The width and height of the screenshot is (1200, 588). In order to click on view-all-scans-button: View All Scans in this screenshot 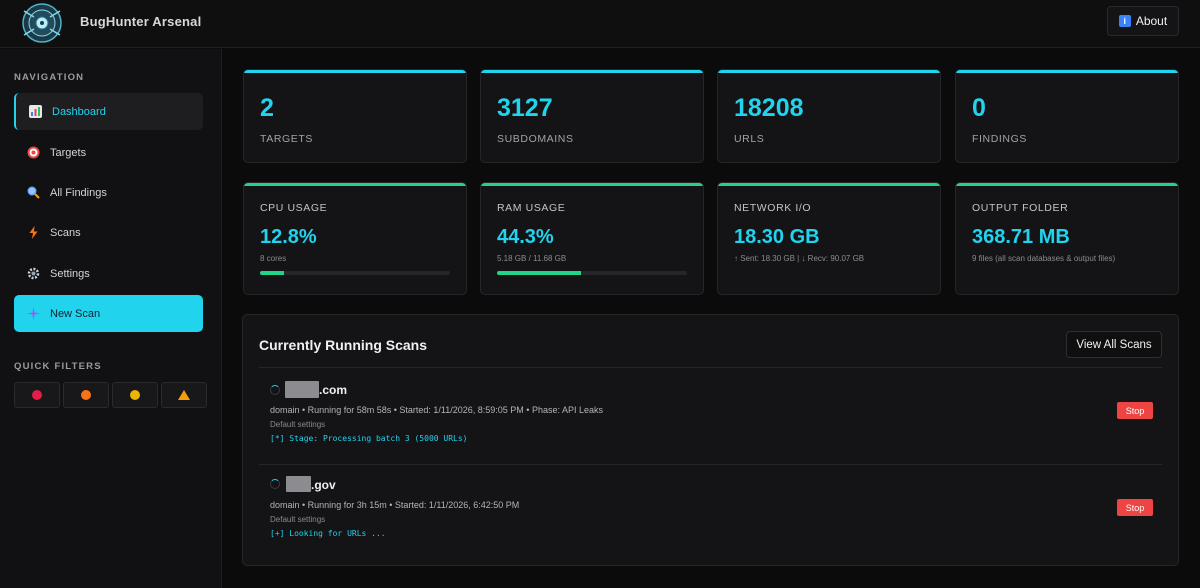, I will do `click(1114, 344)`.